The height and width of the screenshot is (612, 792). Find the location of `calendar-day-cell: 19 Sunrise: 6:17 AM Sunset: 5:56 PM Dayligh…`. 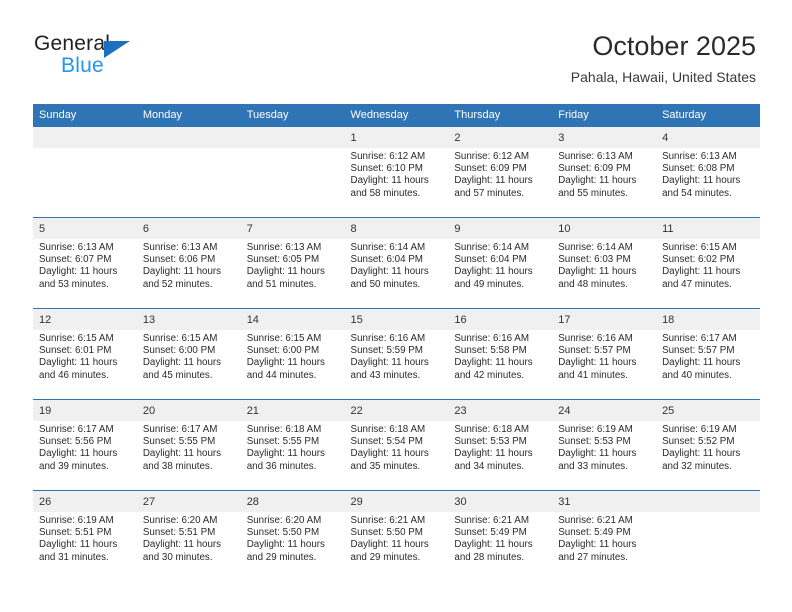

calendar-day-cell: 19 Sunrise: 6:17 AM Sunset: 5:56 PM Dayligh… is located at coordinates (85, 445).